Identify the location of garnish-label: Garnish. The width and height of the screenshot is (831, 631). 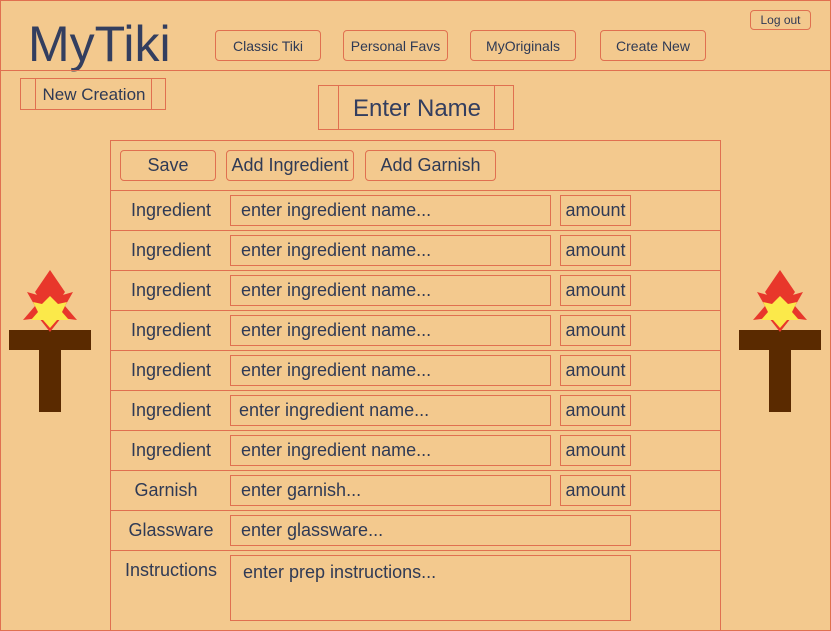
(166, 490).